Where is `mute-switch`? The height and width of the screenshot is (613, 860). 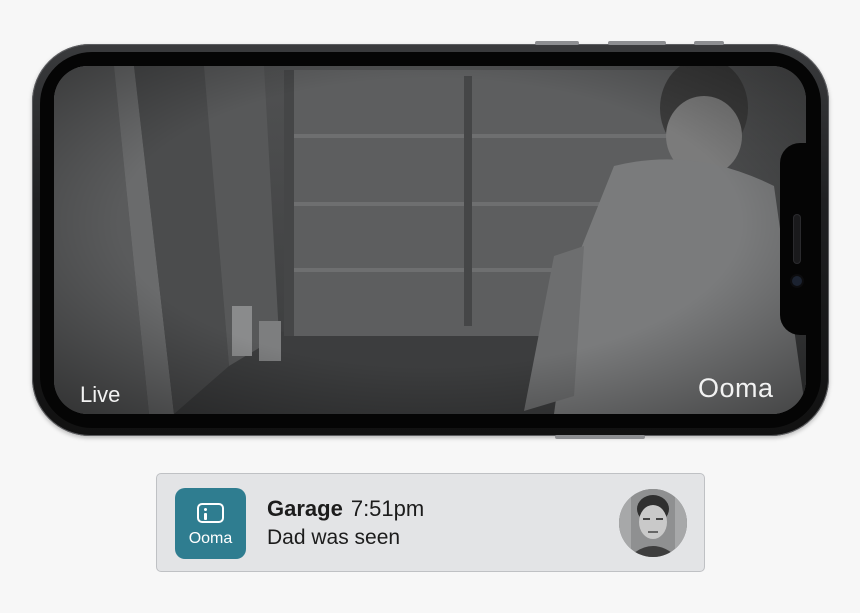 mute-switch is located at coordinates (709, 43).